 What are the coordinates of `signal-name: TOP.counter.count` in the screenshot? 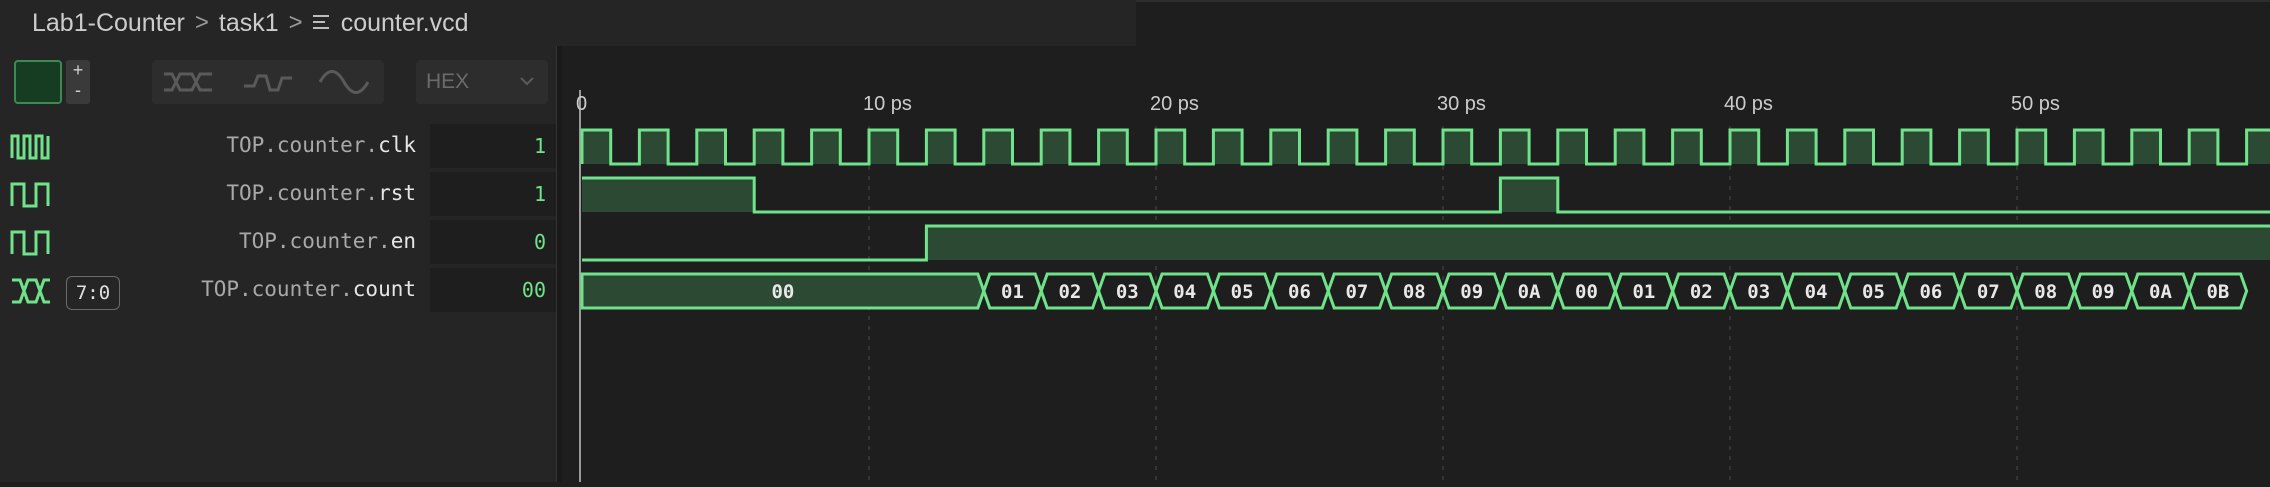 It's located at (308, 289).